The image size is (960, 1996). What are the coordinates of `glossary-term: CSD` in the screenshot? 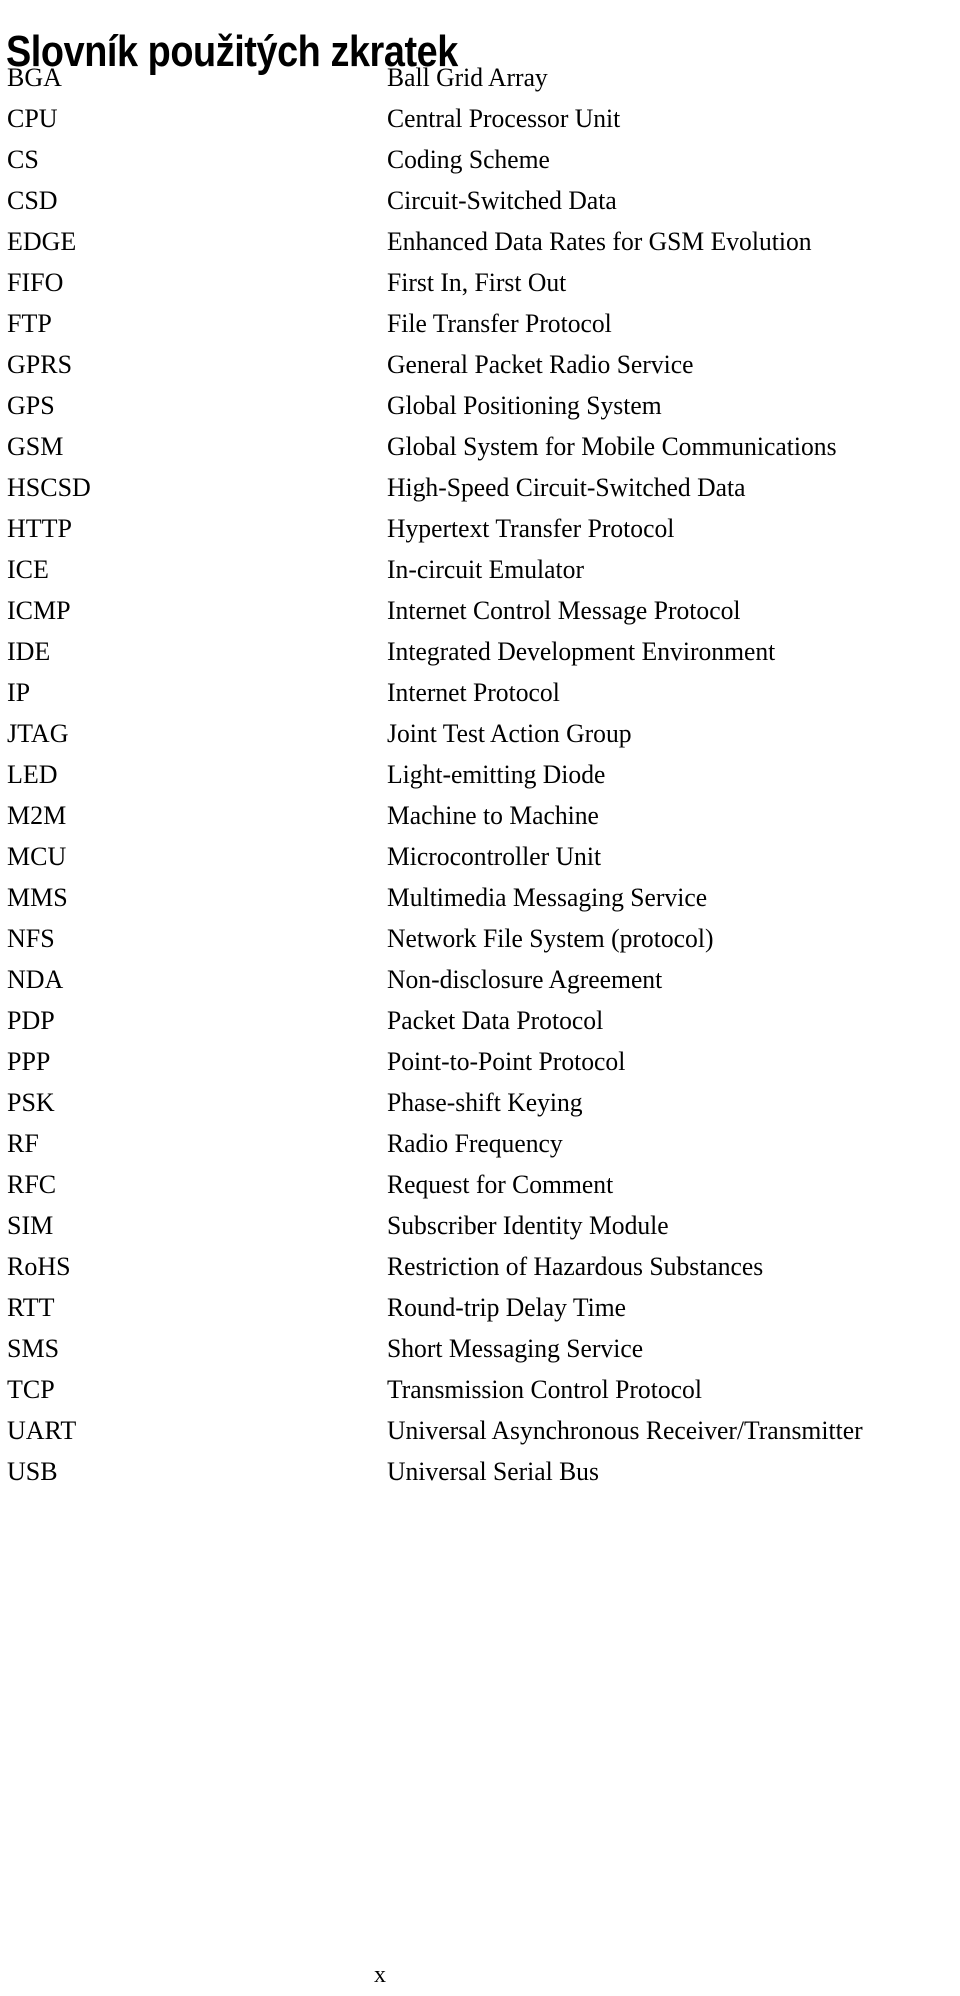 It's located at (32, 200).